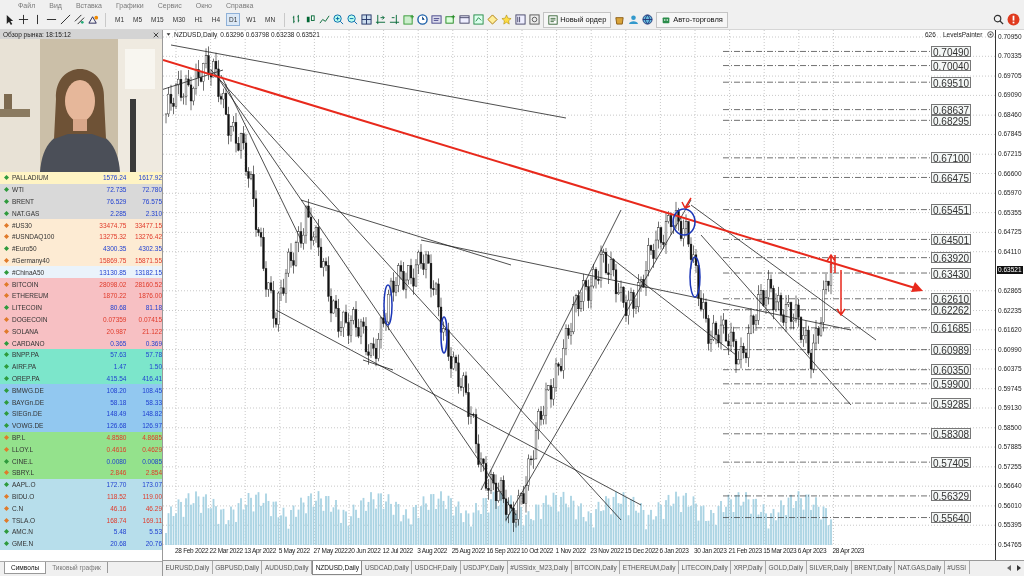 The image size is (1024, 576). I want to click on dropdown-icon, so click(168, 34).